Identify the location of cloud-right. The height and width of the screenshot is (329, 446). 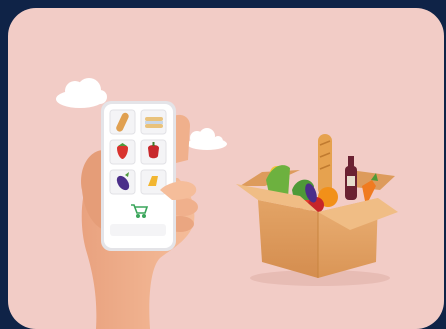
(207, 139).